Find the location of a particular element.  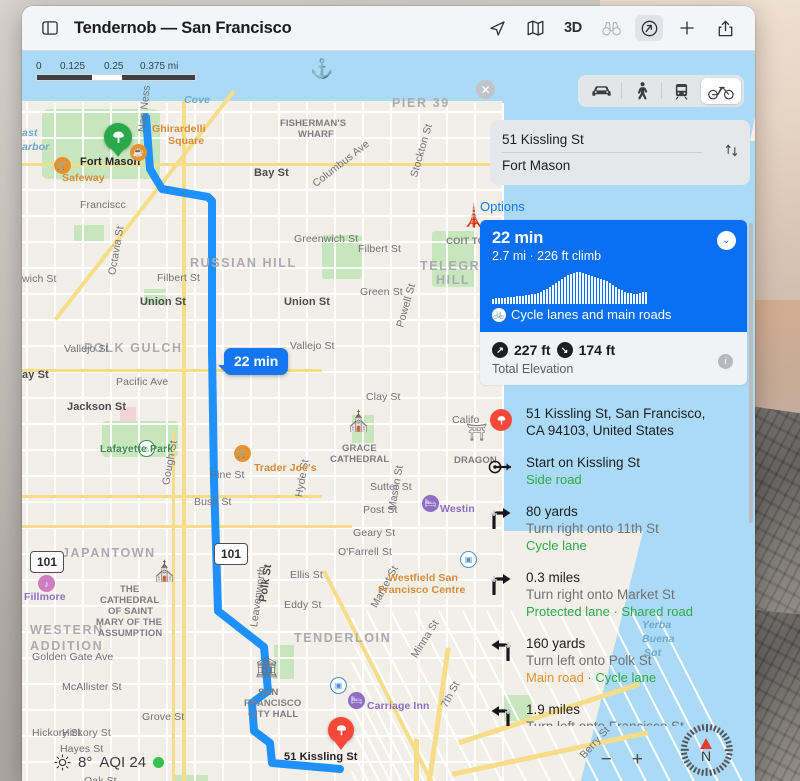

map-poi-label: Lafayette Park is located at coordinates (137, 449).